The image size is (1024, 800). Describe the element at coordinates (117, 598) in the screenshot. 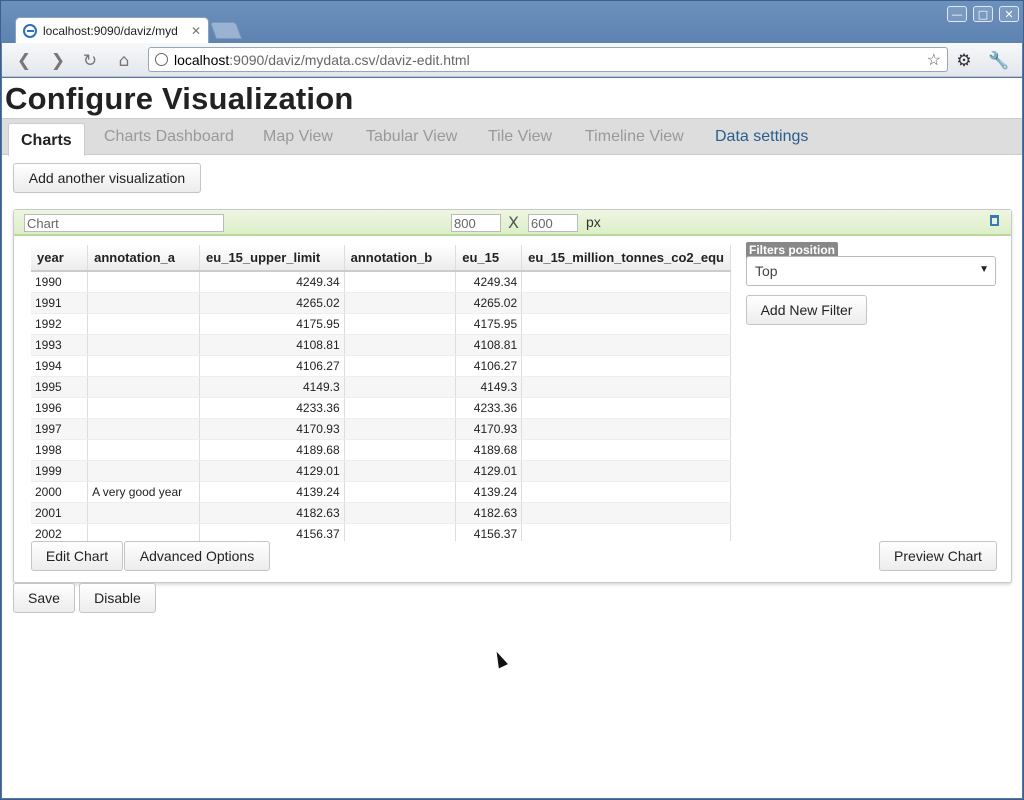

I see `disable-button: Disable` at that location.